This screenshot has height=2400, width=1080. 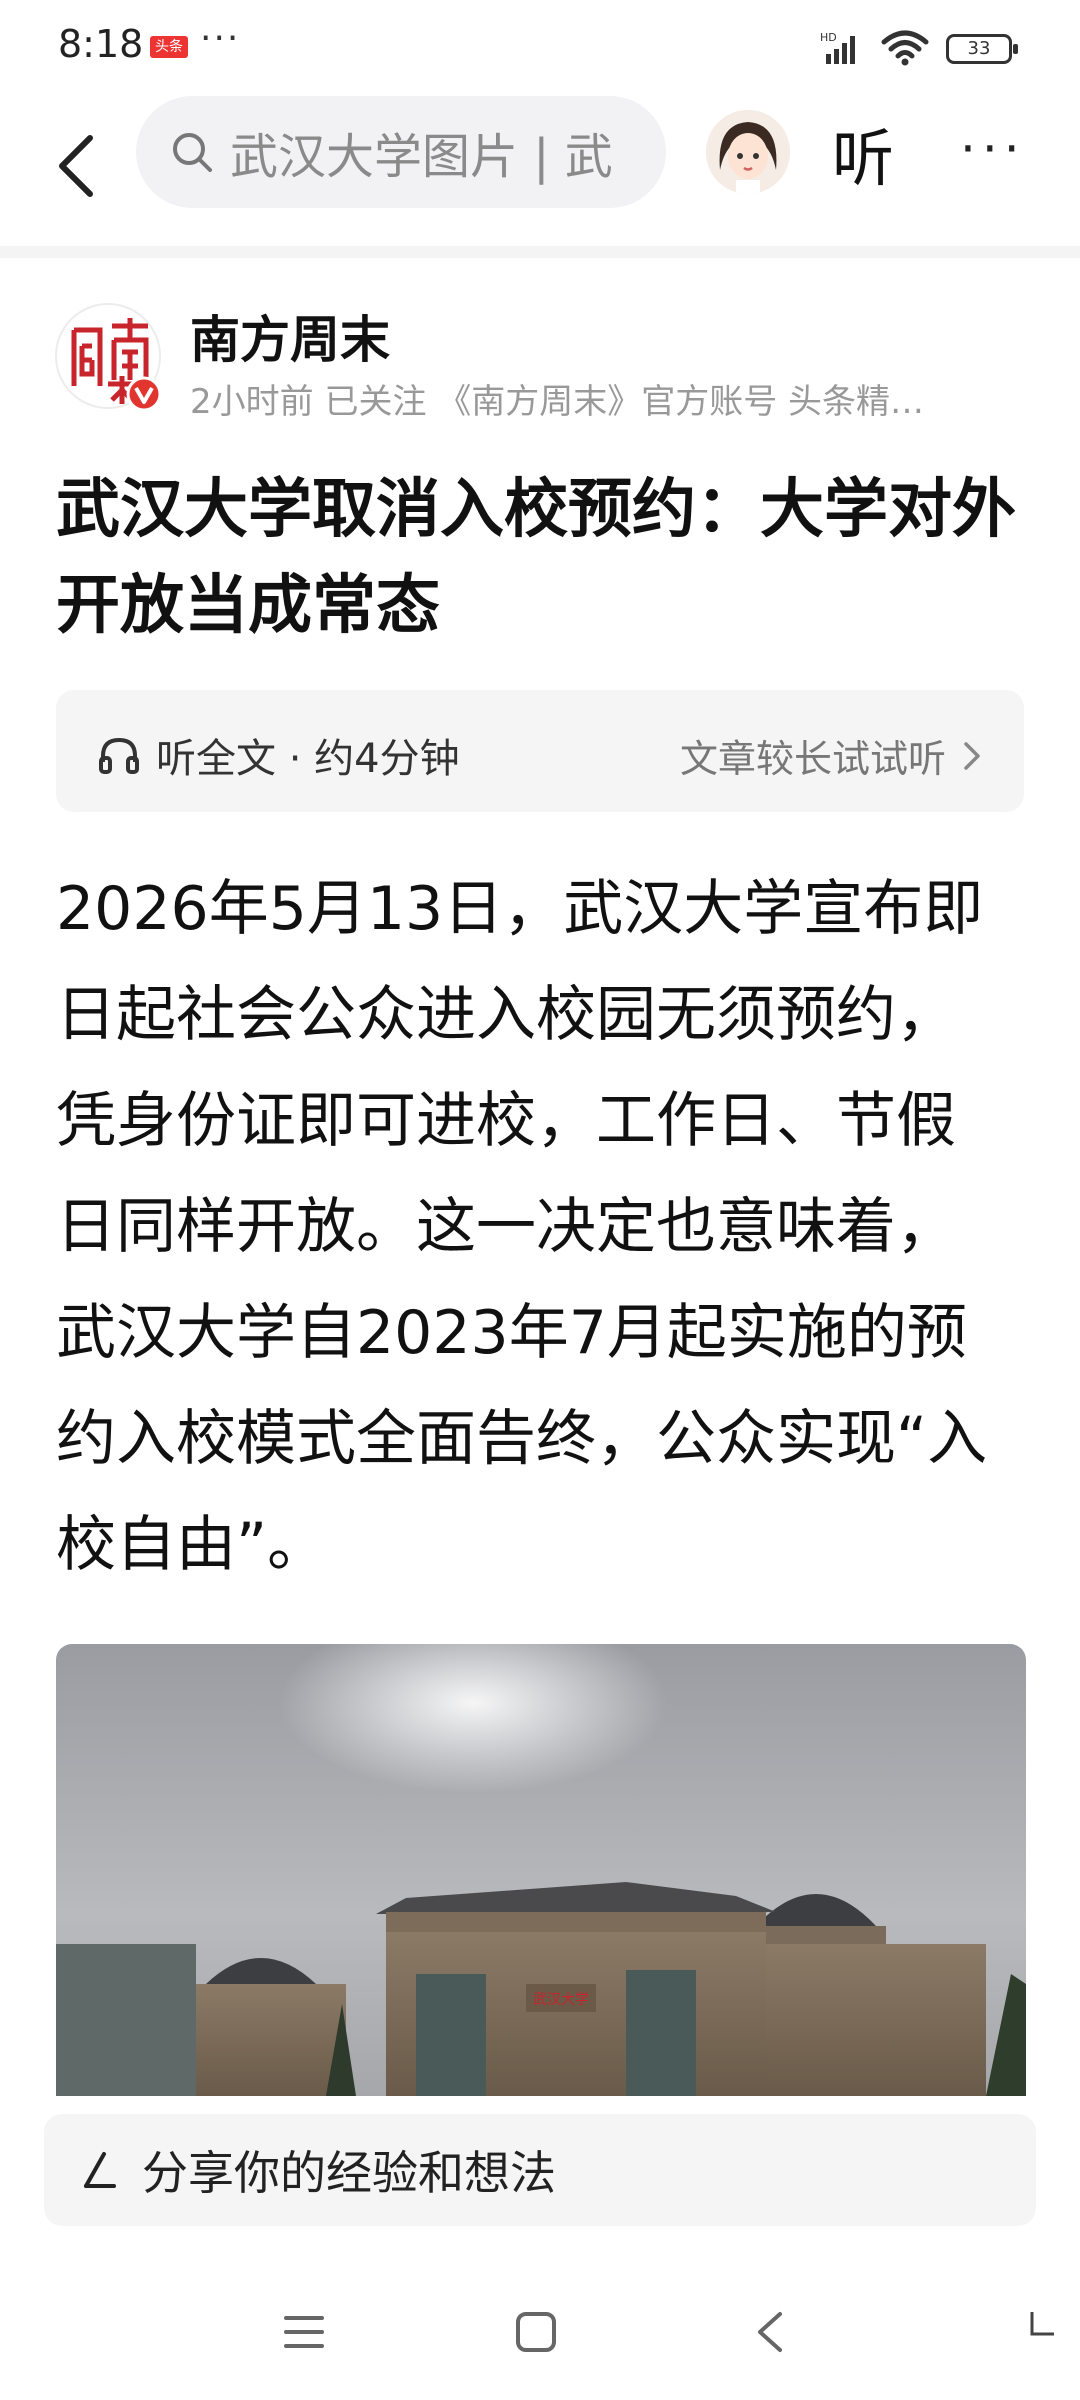 What do you see at coordinates (169, 47) in the screenshot?
I see `app-notification-badge: 头条` at bounding box center [169, 47].